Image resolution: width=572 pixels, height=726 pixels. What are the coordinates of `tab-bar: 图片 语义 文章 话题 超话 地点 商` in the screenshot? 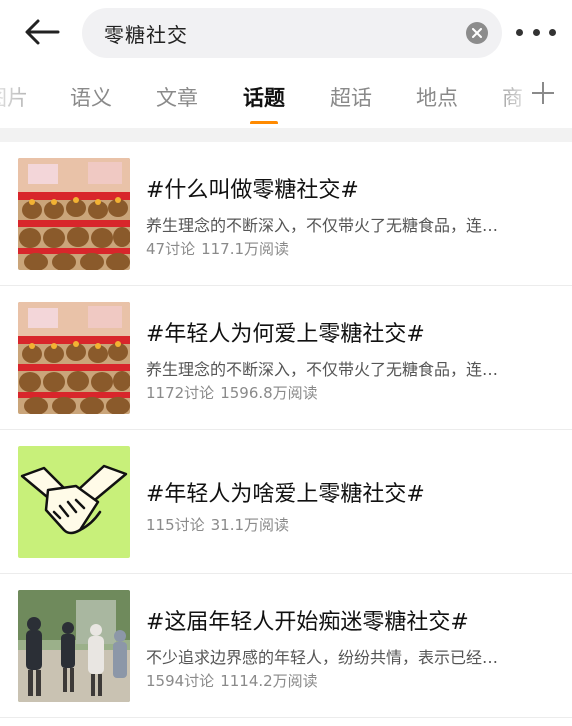 It's located at (286, 95).